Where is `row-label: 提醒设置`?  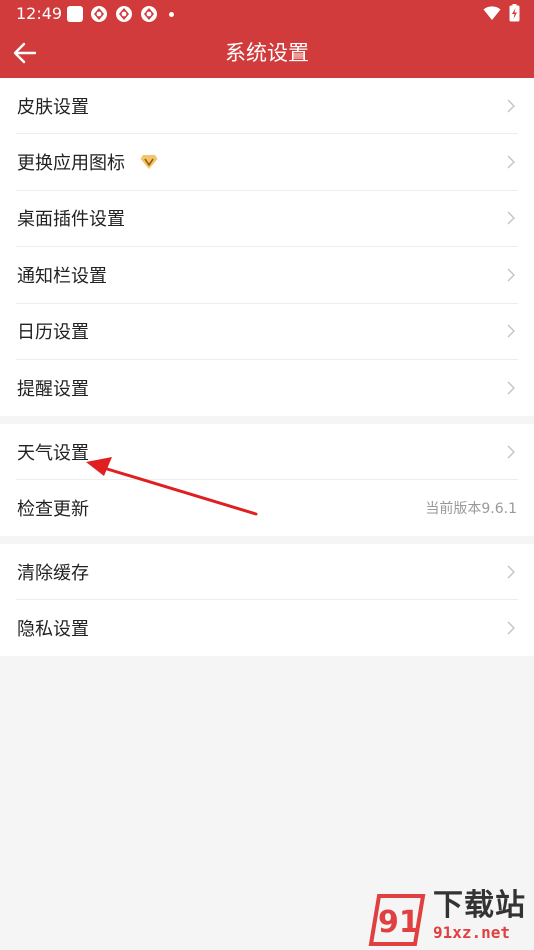 row-label: 提醒设置 is located at coordinates (53, 390).